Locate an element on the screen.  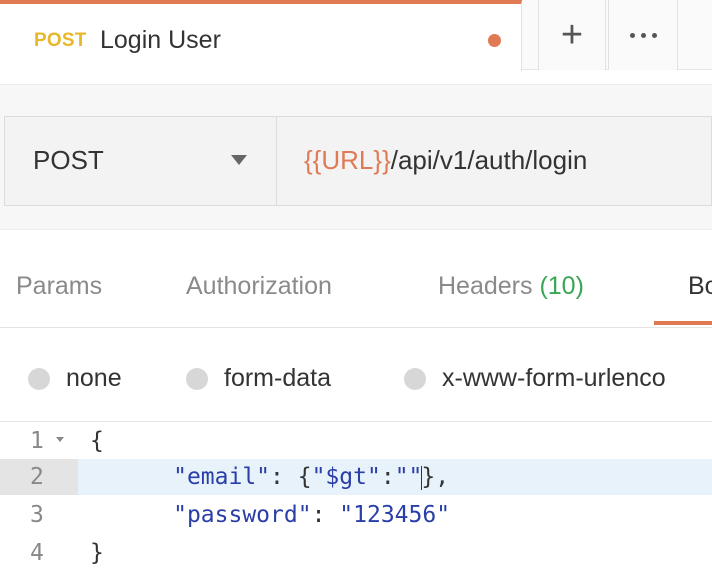
url-variable: {{URL}} is located at coordinates (347, 160).